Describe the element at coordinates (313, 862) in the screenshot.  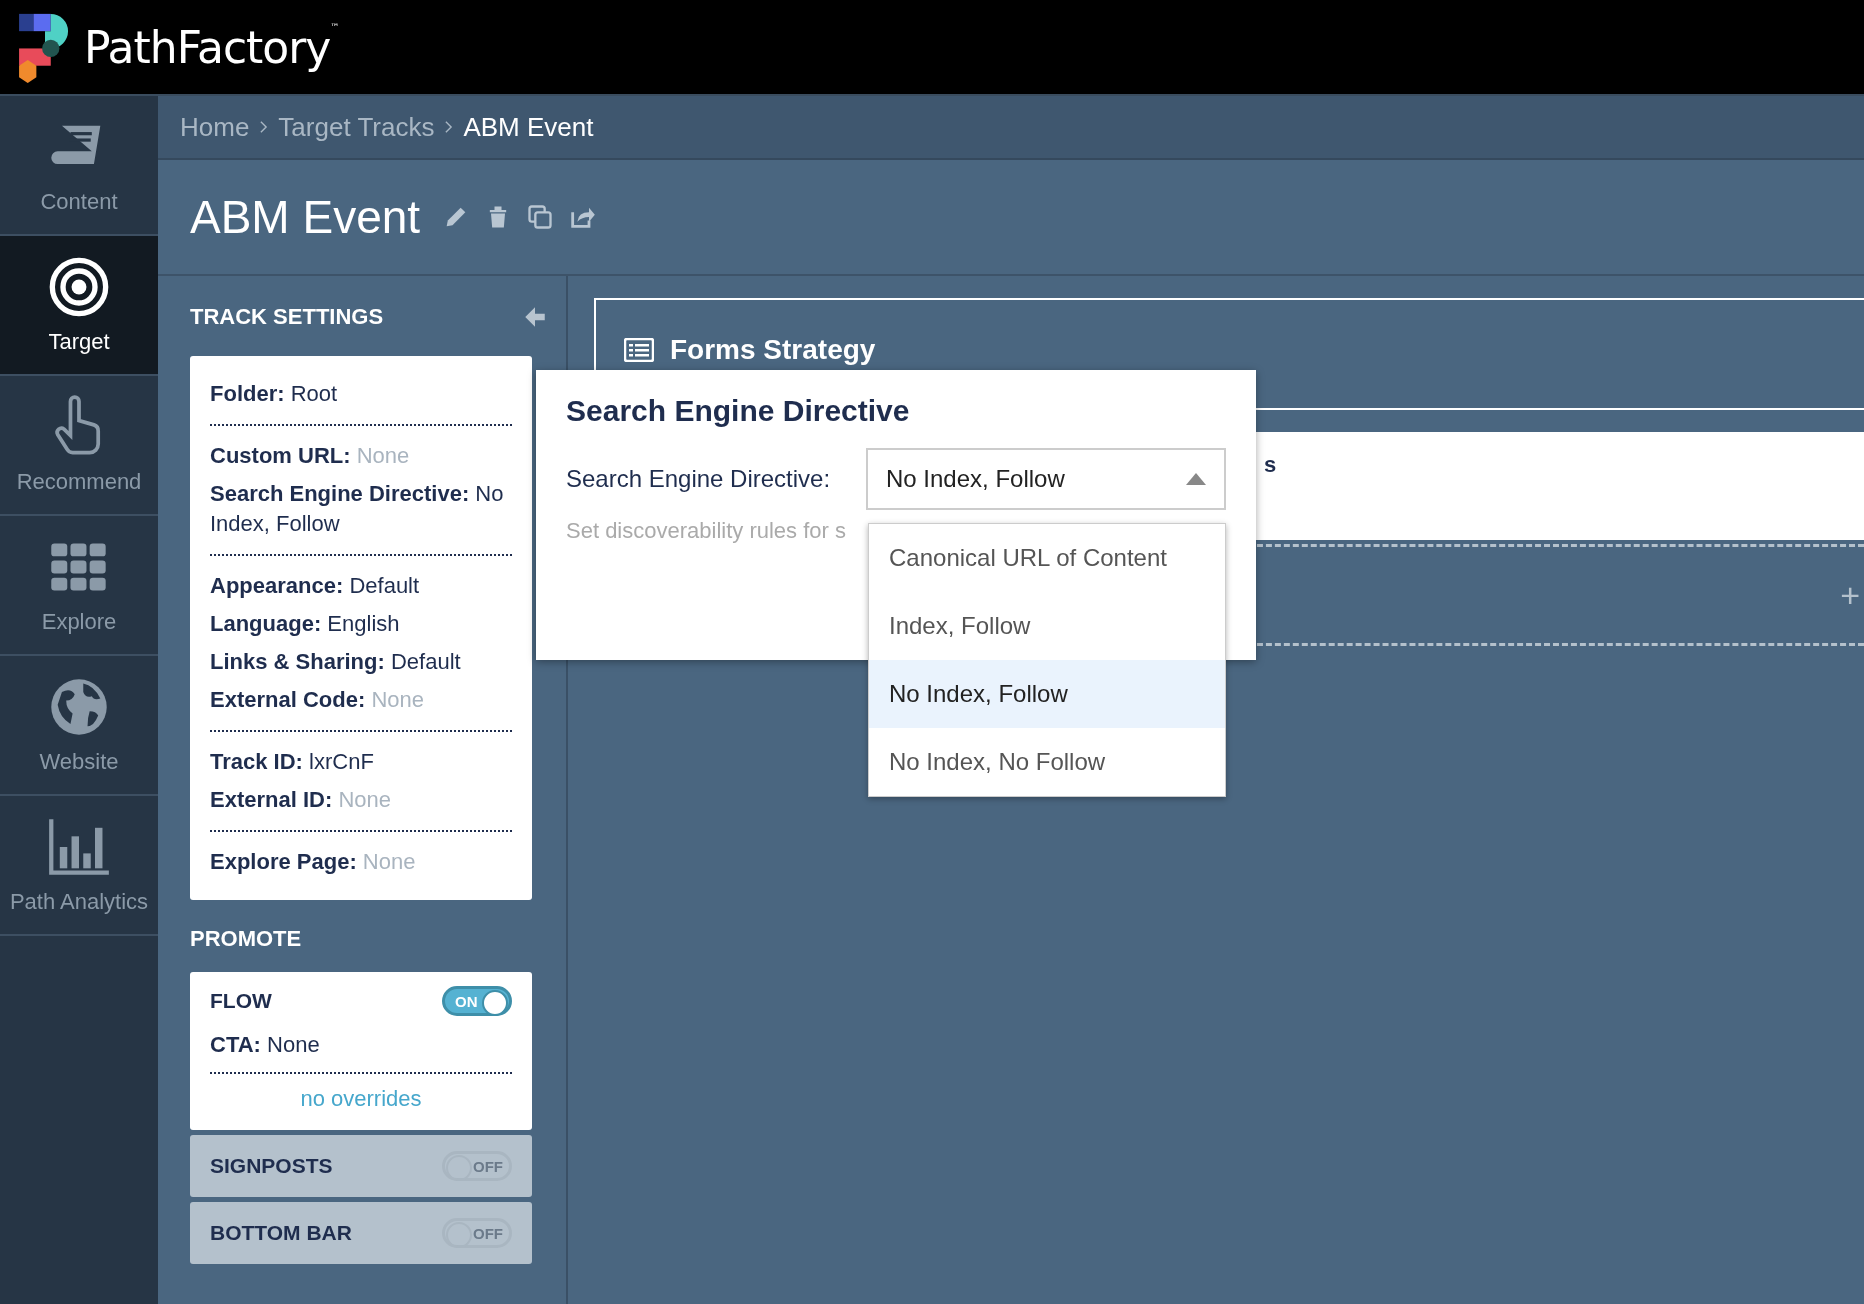
I see `setting-text: Explore Page: None` at that location.